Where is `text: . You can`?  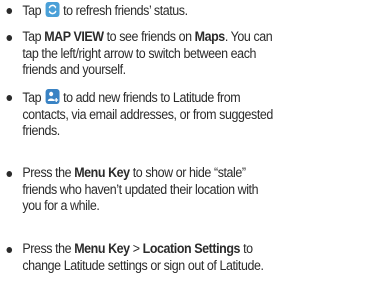 text: . You can is located at coordinates (248, 36).